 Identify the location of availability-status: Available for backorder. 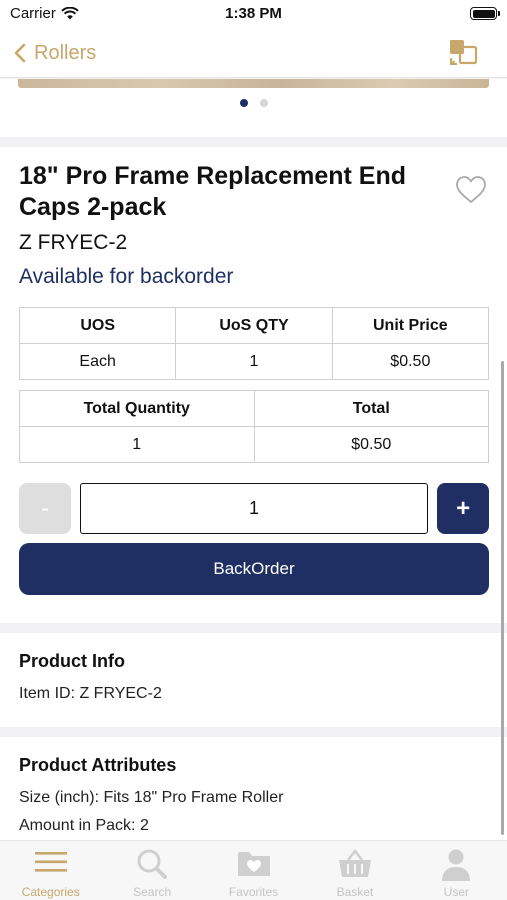
(126, 276).